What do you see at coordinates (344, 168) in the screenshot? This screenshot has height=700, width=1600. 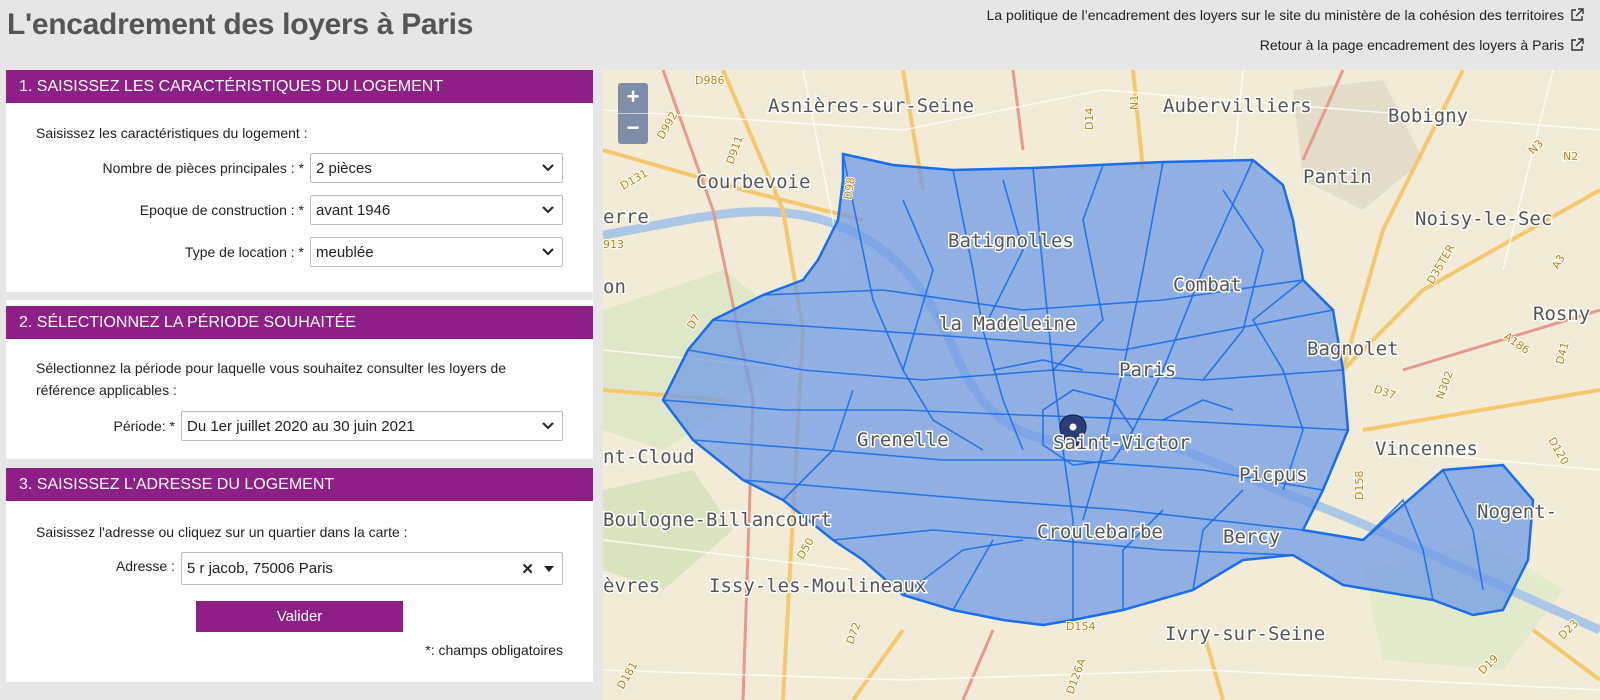 I see `pieces-value: 2 pièces` at bounding box center [344, 168].